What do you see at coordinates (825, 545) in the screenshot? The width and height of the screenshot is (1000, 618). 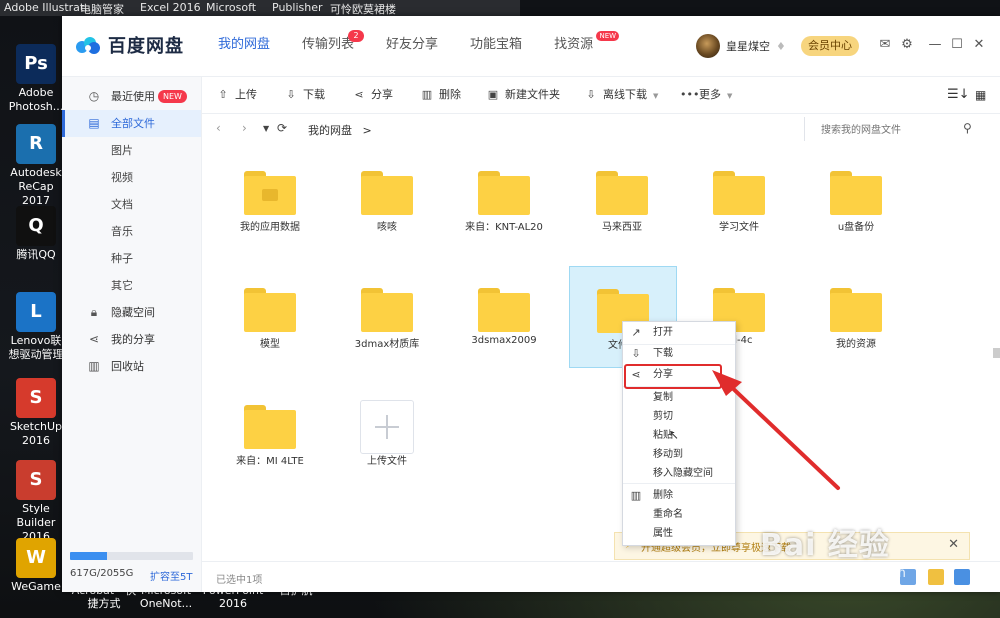 I see `watermark-logo: Bai 经验` at bounding box center [825, 545].